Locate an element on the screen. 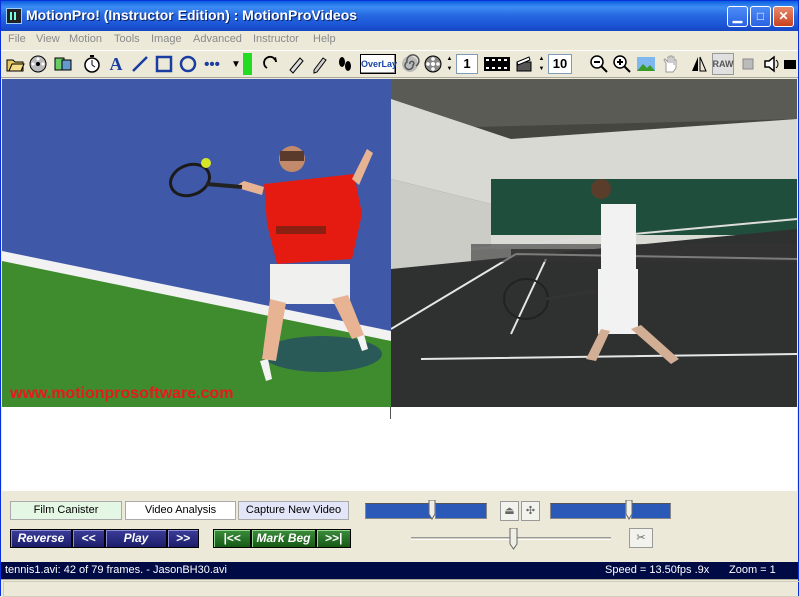 This screenshot has width=799, height=597. video-watermark: www.motionprosoftware.com is located at coordinates (121, 393).